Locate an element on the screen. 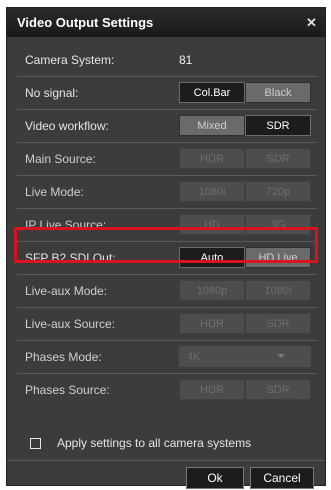 This screenshot has height=490, width=331. live-aux-source-toggle: HDR SDR is located at coordinates (245, 323).